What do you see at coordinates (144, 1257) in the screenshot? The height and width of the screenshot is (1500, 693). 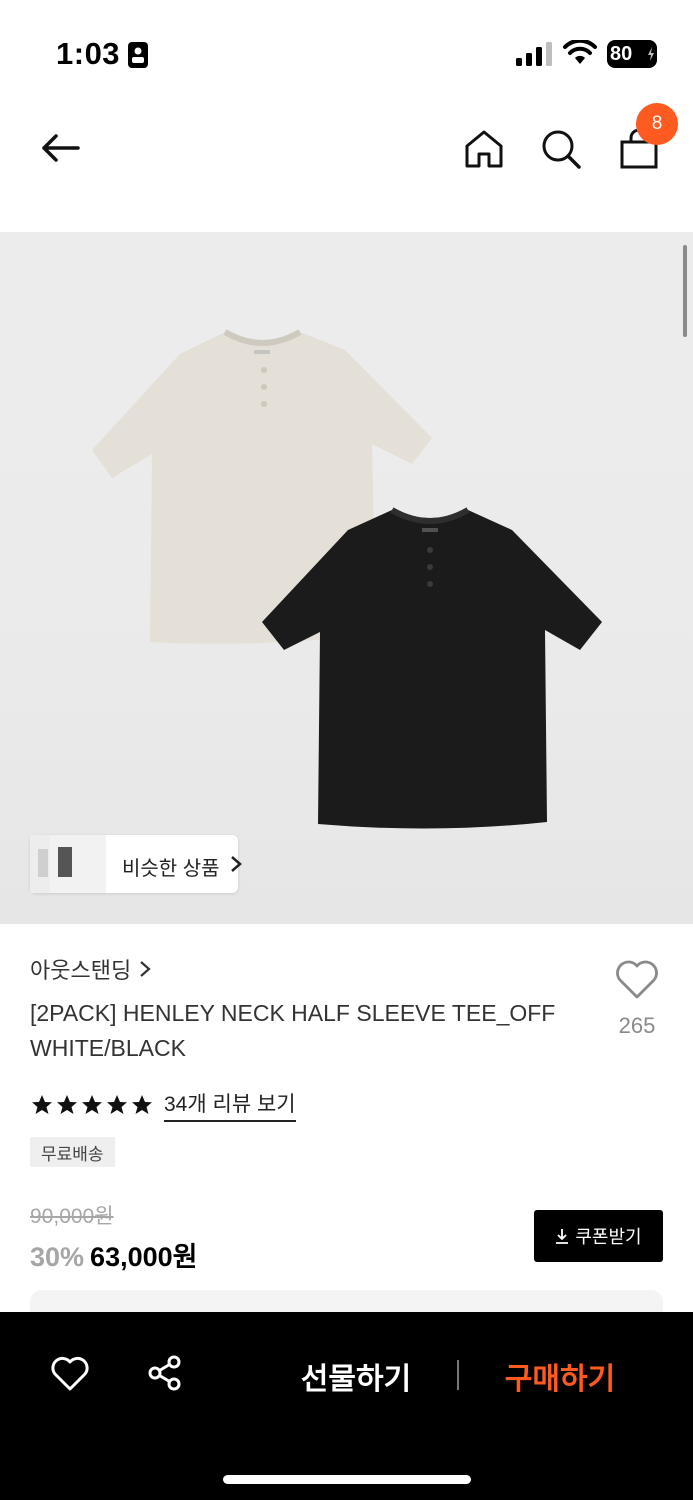 I see `sale-price: 63,000원` at bounding box center [144, 1257].